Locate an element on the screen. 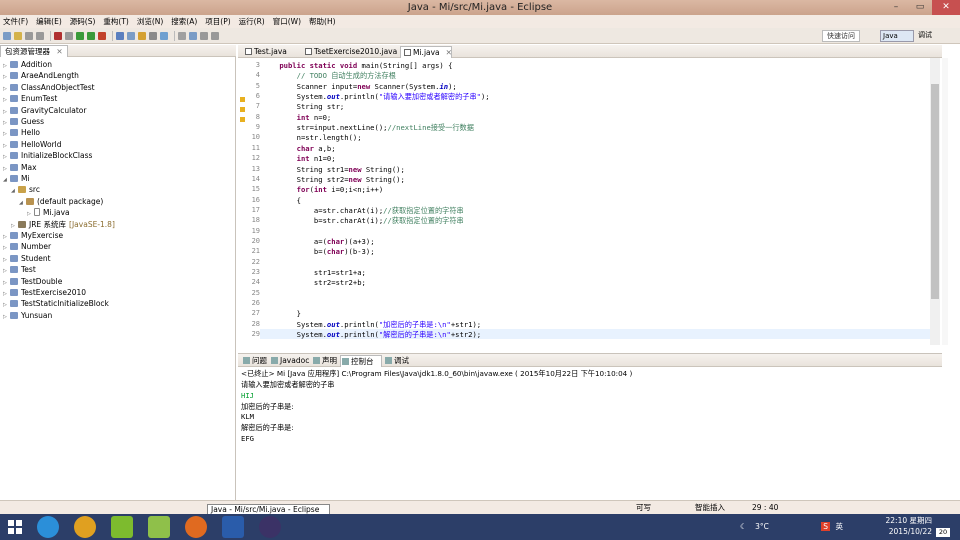  editor-scroll-thumb is located at coordinates (935, 191).